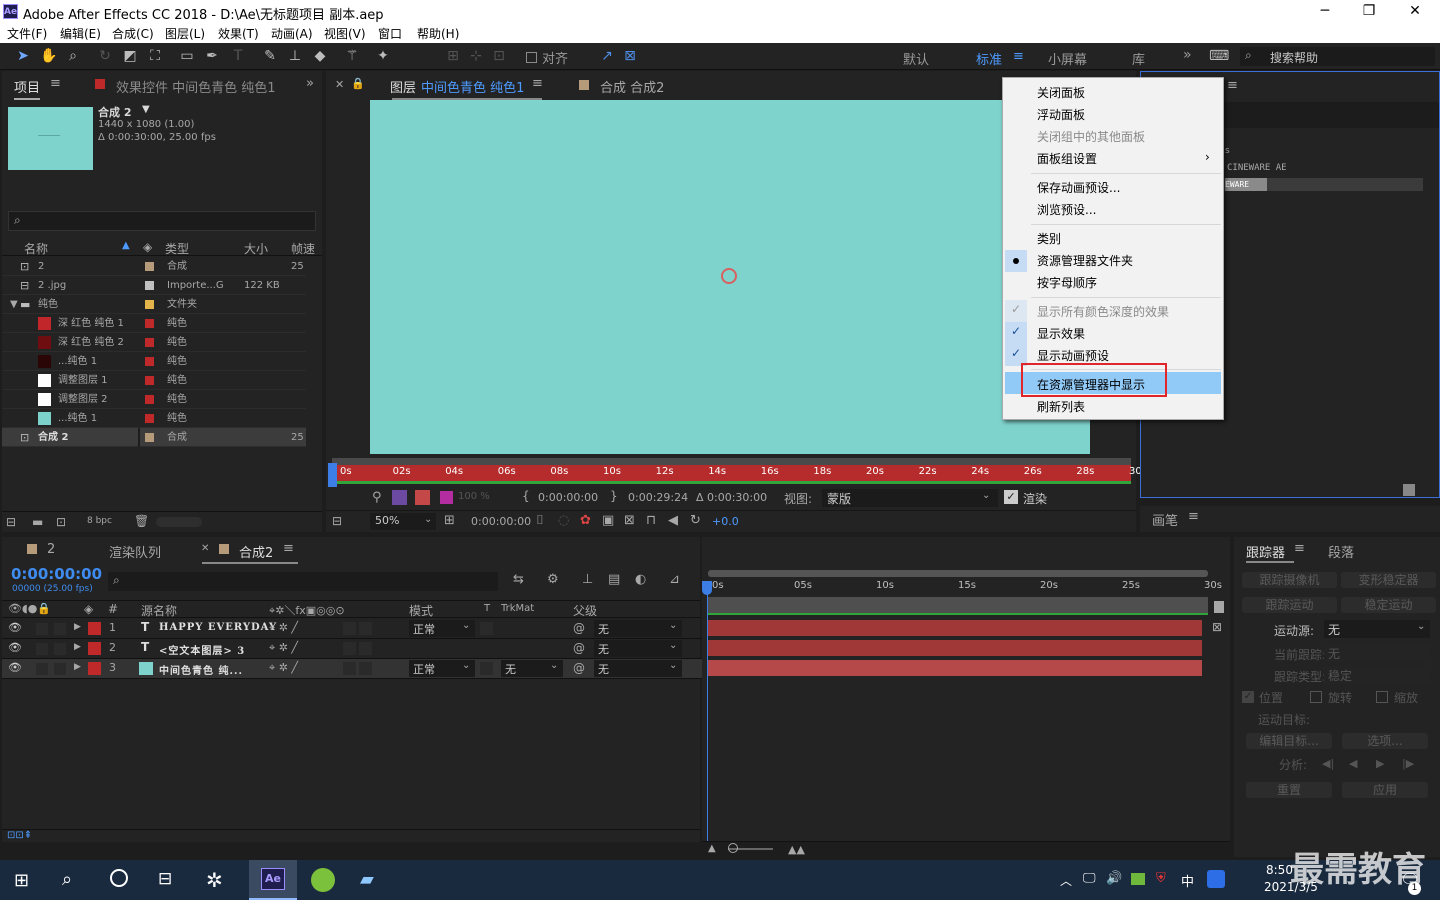 Image resolution: width=1440 pixels, height=900 pixels. Describe the element at coordinates (910, 498) in the screenshot. I see `view-dropdown: 蒙版 ⌄` at that location.